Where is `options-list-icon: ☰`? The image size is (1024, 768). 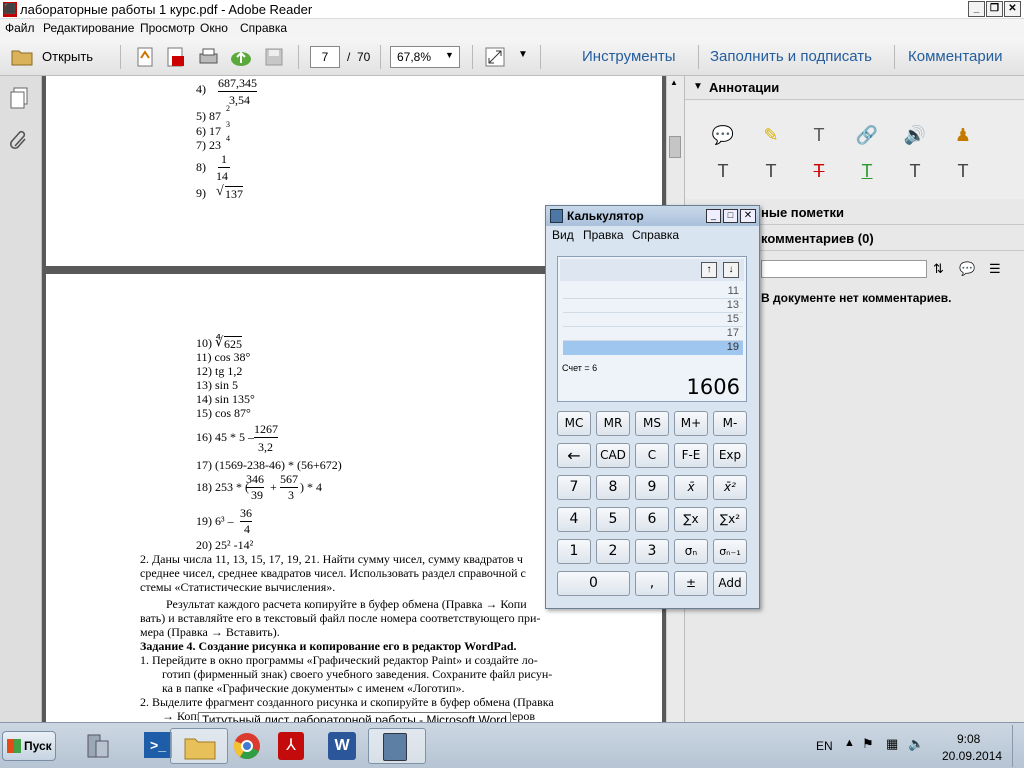
options-list-icon: ☰ is located at coordinates (995, 269).